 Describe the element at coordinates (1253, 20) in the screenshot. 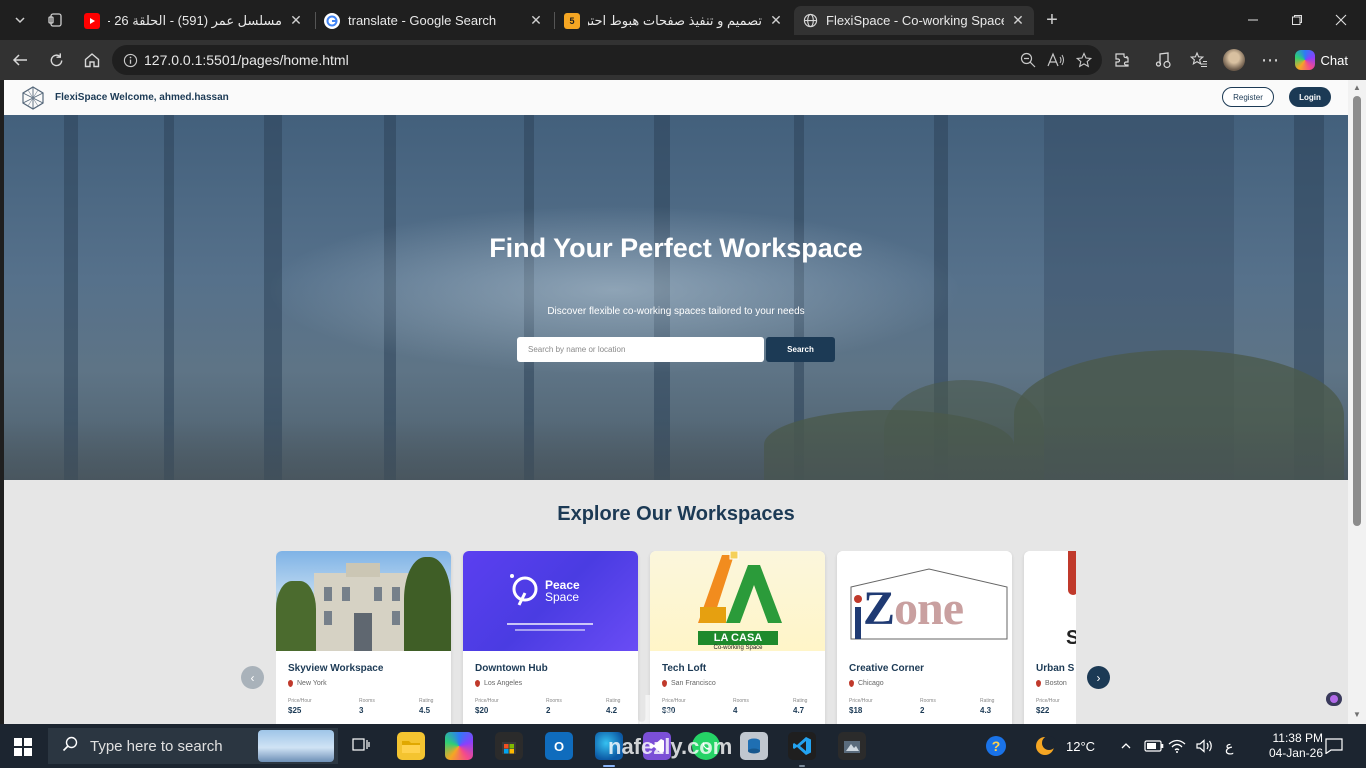

I see `minimize-icon` at that location.